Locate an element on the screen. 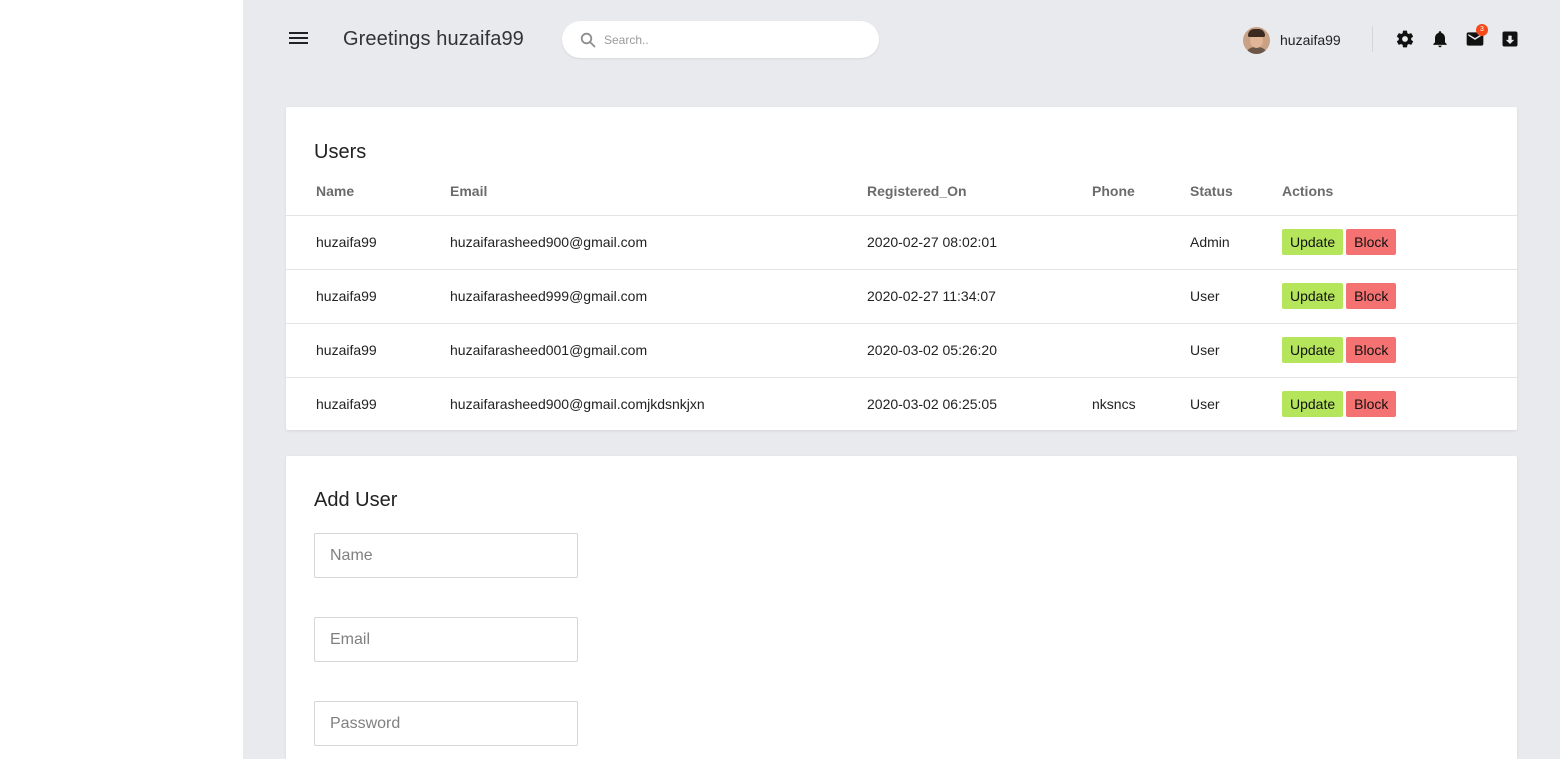 The image size is (1560, 759). header-divider is located at coordinates (1372, 39).